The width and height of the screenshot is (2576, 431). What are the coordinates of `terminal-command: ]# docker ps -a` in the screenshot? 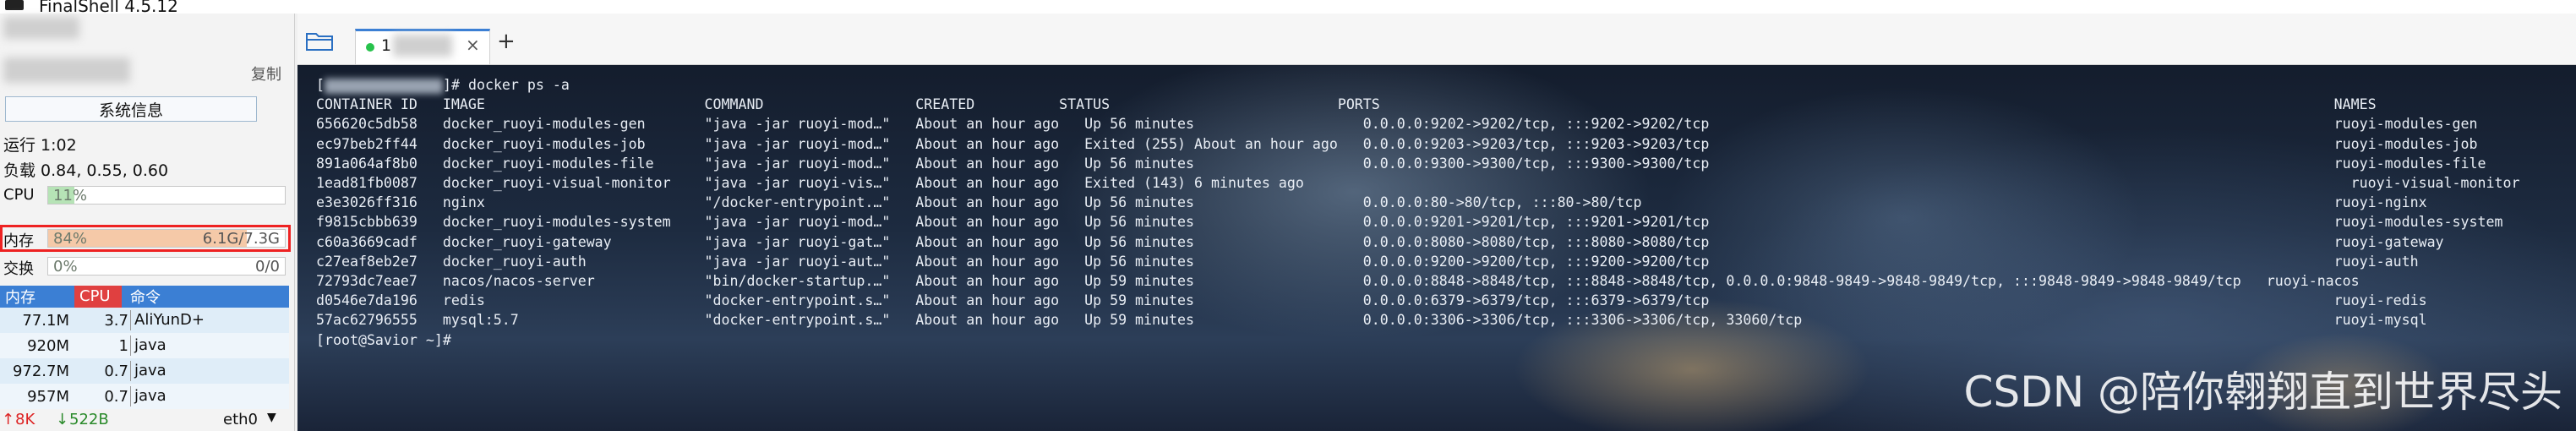 It's located at (506, 85).